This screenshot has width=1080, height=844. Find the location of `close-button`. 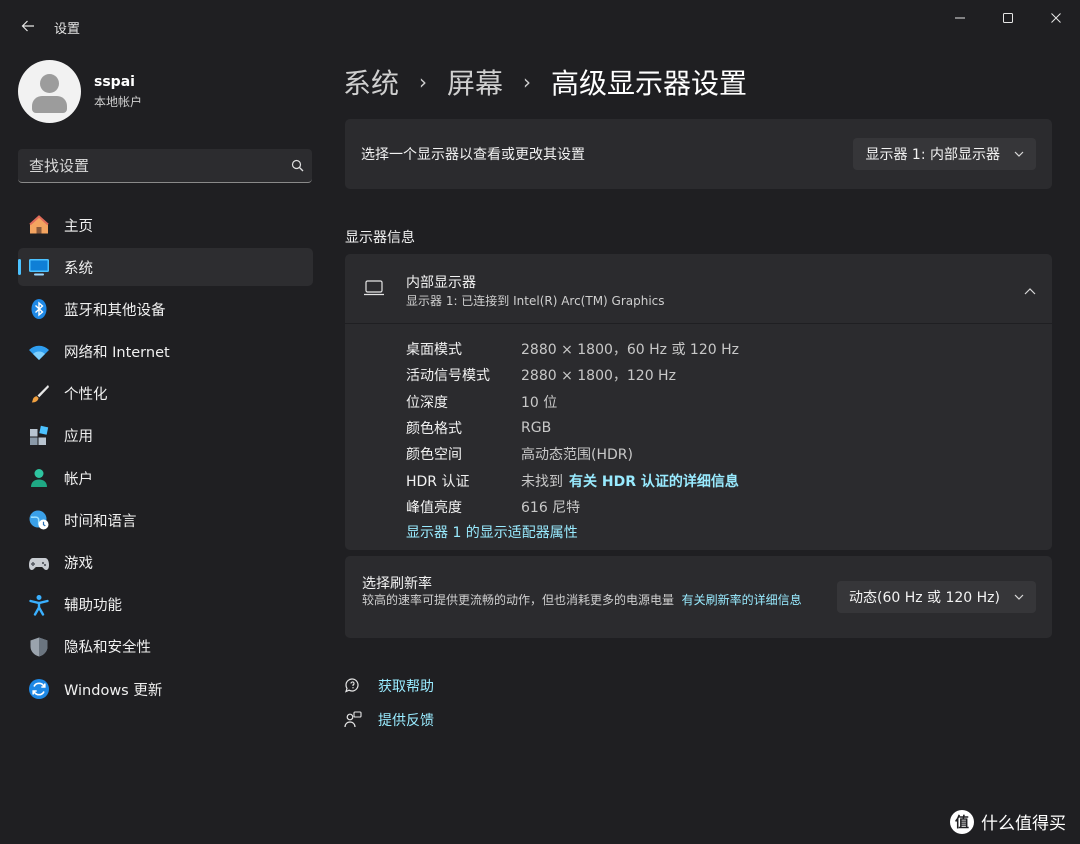

close-button is located at coordinates (1056, 18).